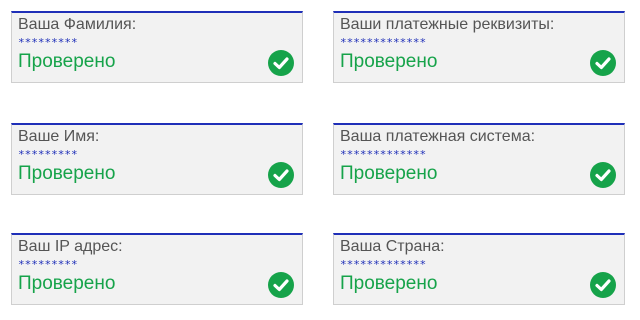  What do you see at coordinates (157, 47) in the screenshot?
I see `field-card-surname: Ваша Фамилия: ********* Проверено` at bounding box center [157, 47].